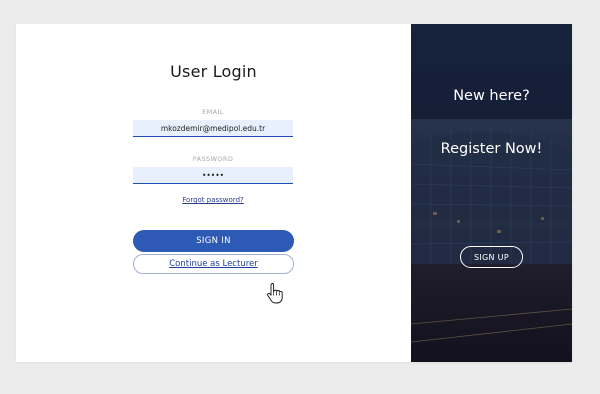  Describe the element at coordinates (213, 159) in the screenshot. I see `password-label: PASSWORD` at that location.